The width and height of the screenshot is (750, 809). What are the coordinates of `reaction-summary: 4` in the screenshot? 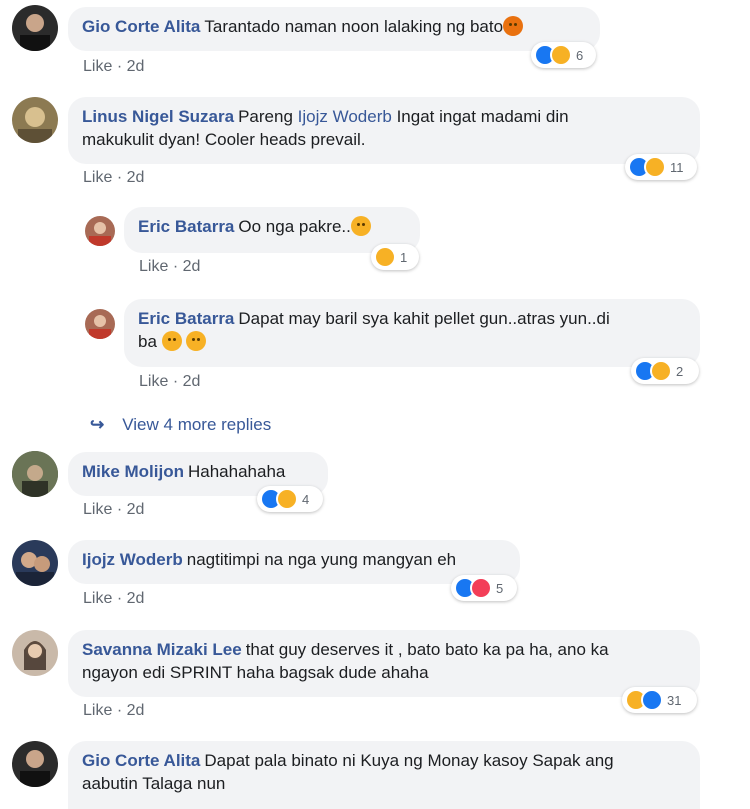 It's located at (290, 499).